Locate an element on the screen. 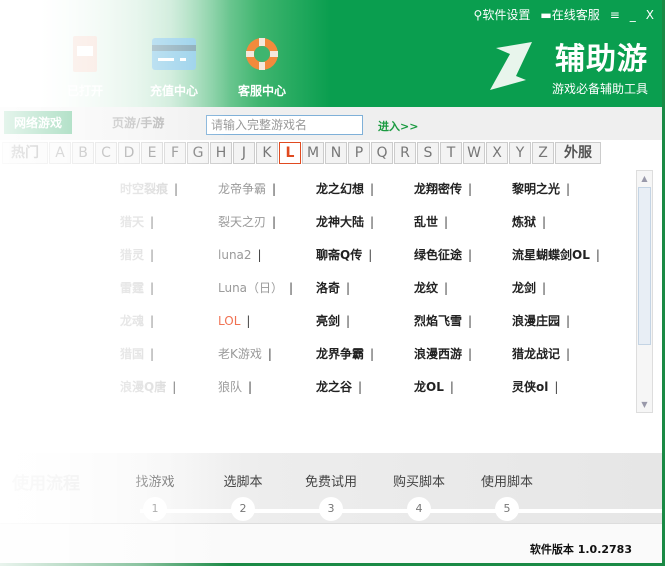  game-link: 龙OL | is located at coordinates (463, 386).